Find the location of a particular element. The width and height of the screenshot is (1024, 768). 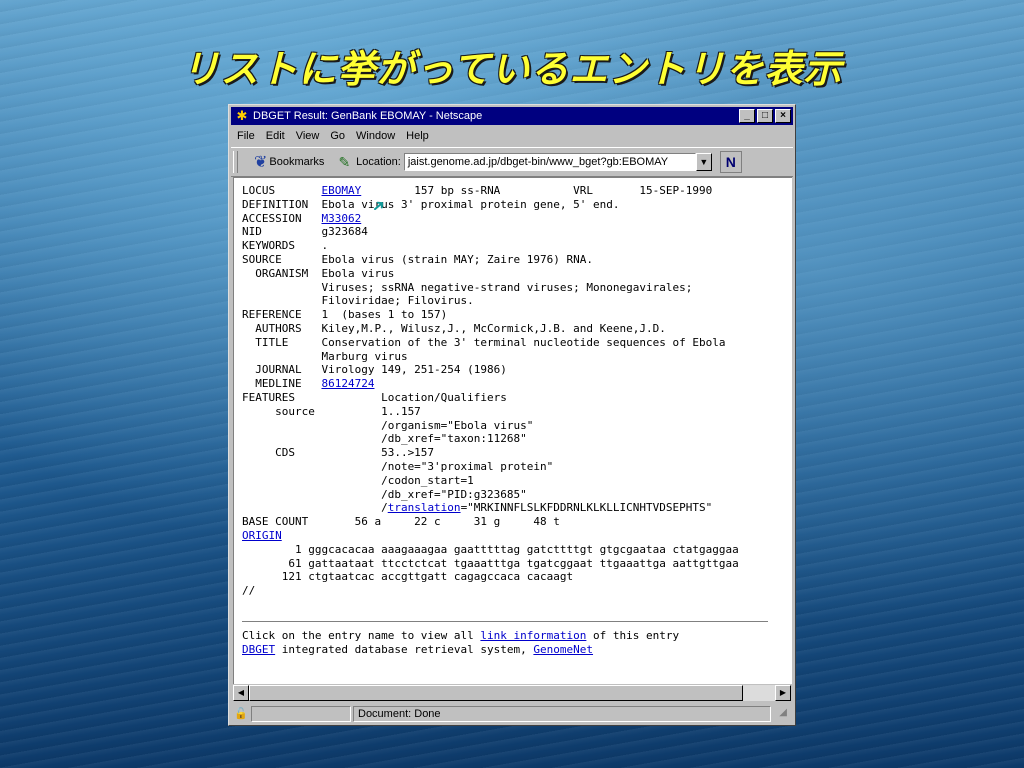

status-progress-cell is located at coordinates (301, 714).